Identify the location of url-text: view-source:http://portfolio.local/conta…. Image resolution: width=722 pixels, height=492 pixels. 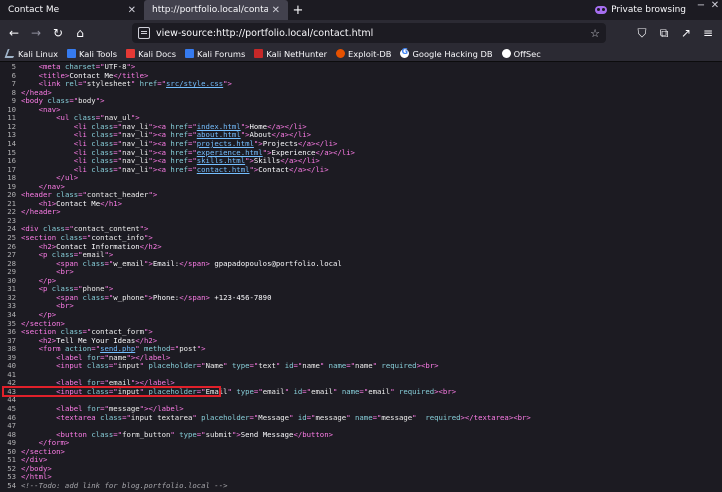
(373, 33).